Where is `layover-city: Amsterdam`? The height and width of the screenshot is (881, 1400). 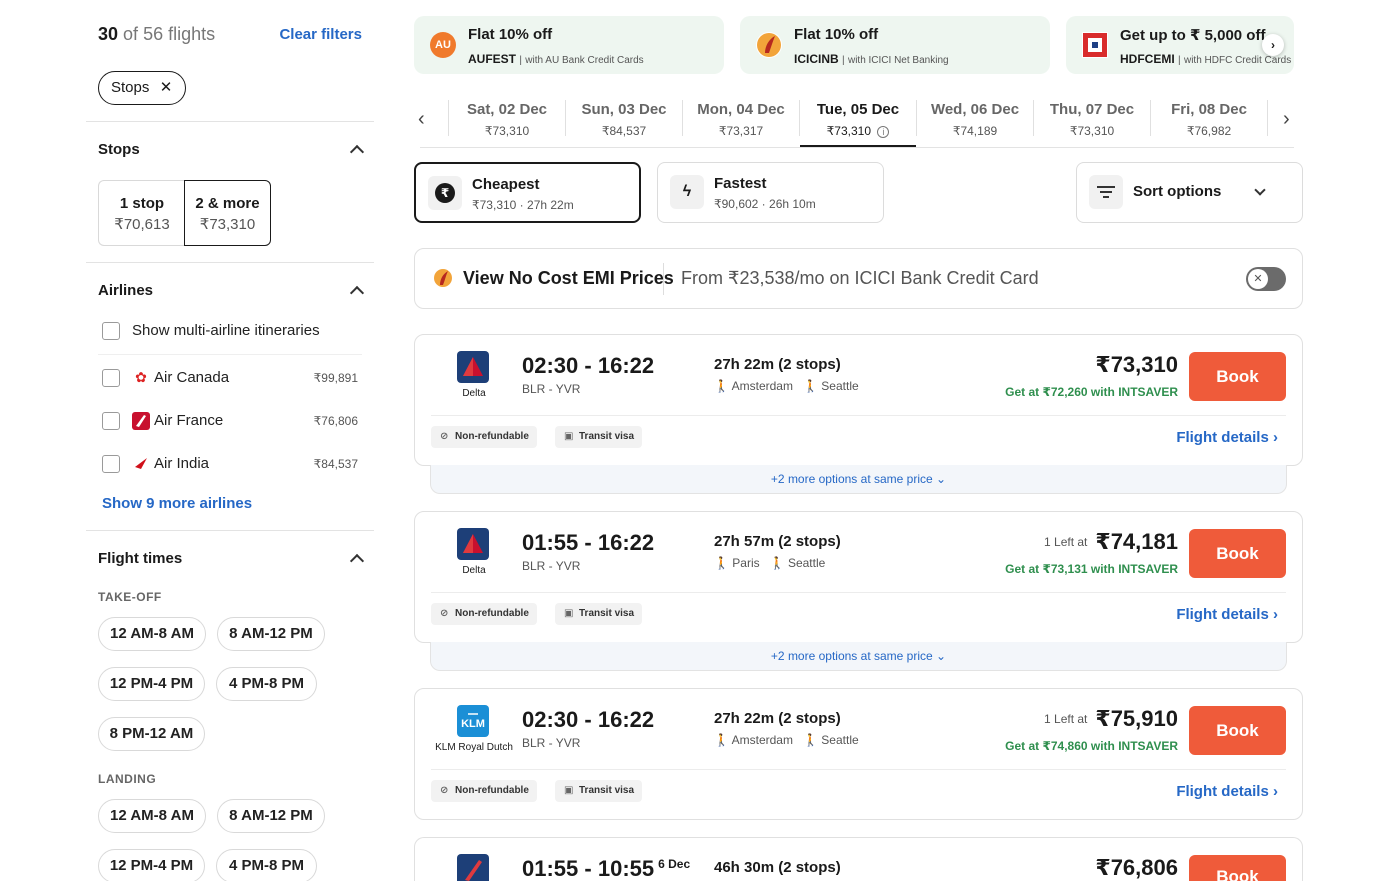
layover-city: Amsterdam is located at coordinates (762, 386).